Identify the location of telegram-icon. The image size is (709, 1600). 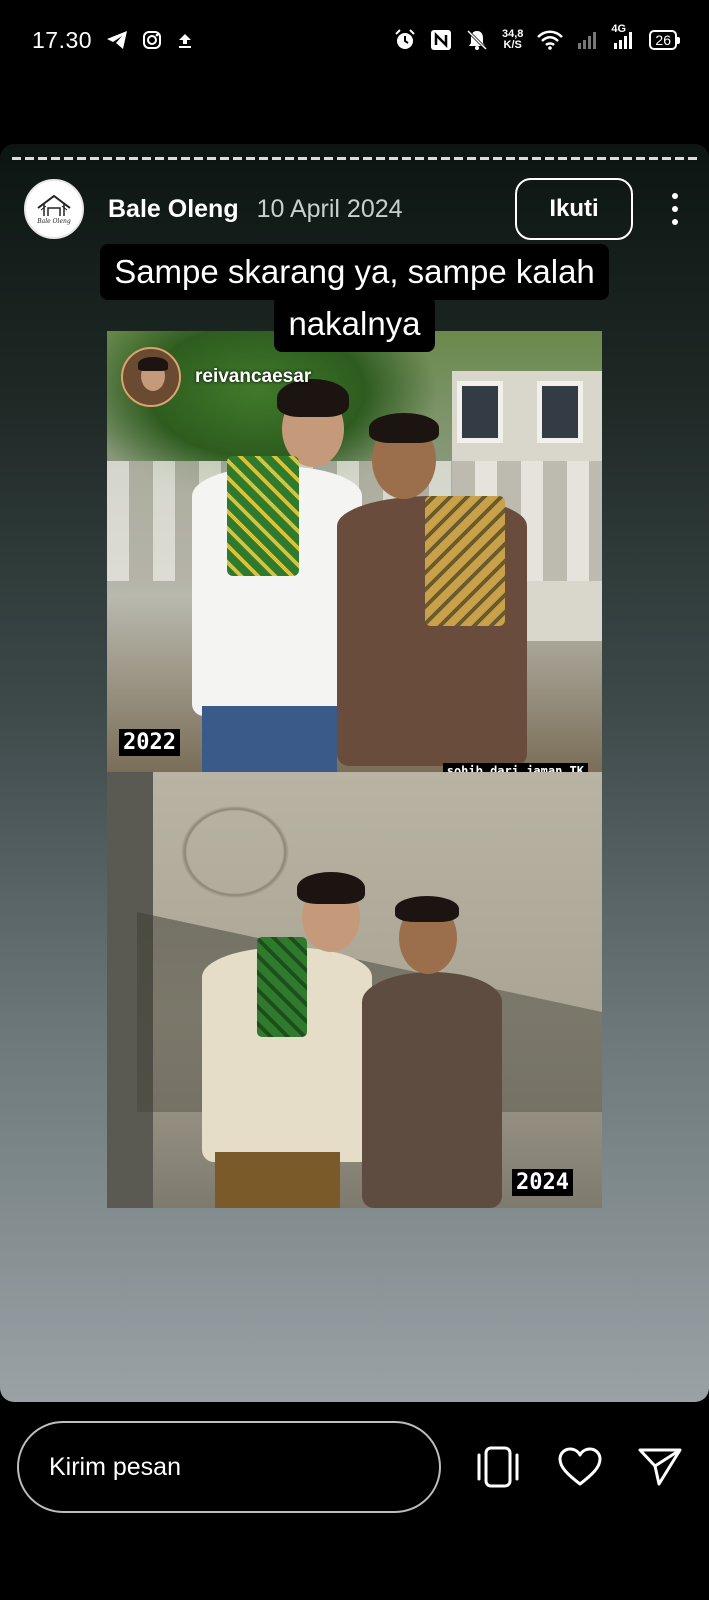
(117, 40).